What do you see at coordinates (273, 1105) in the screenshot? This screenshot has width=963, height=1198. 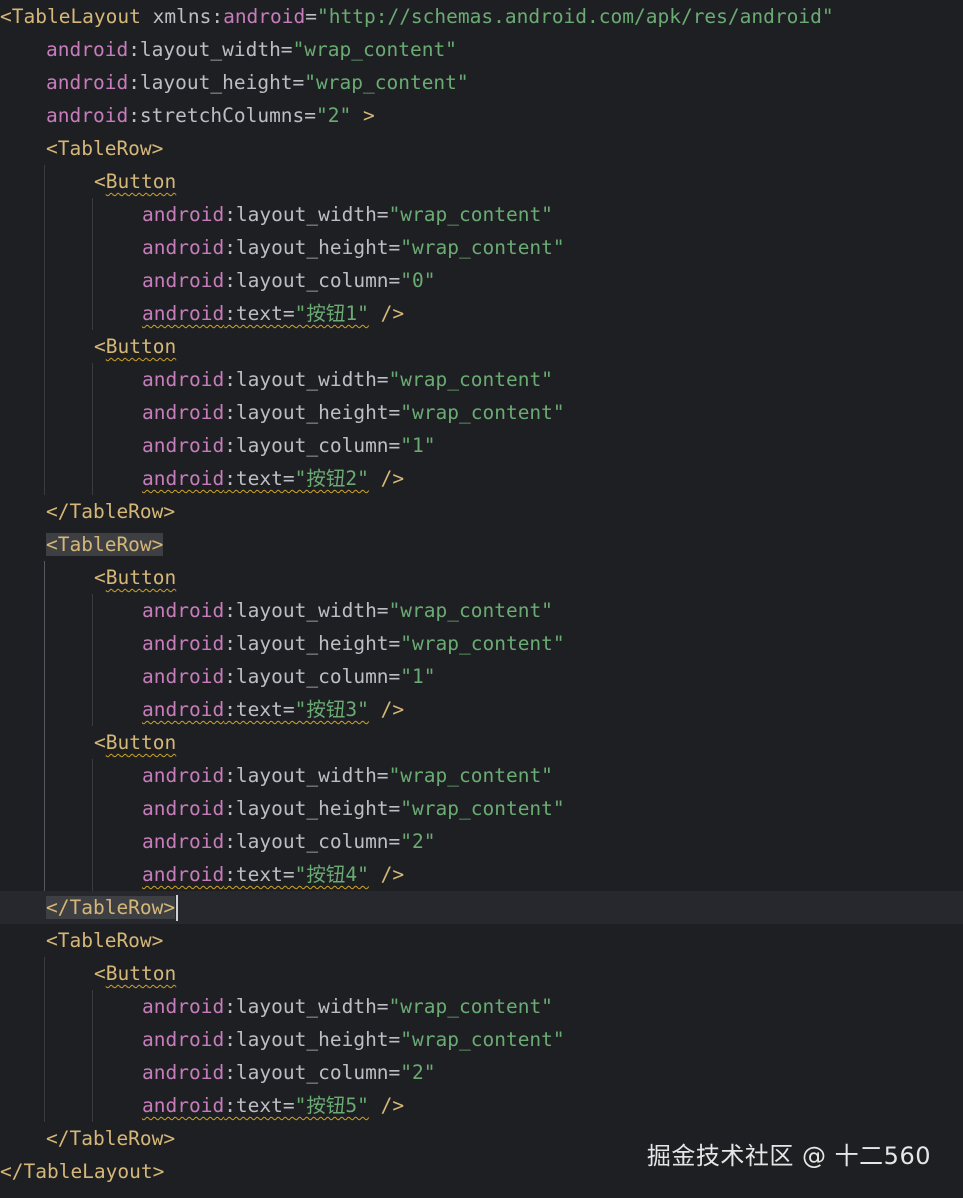 I see `code-text: android:text="按钮5" />` at bounding box center [273, 1105].